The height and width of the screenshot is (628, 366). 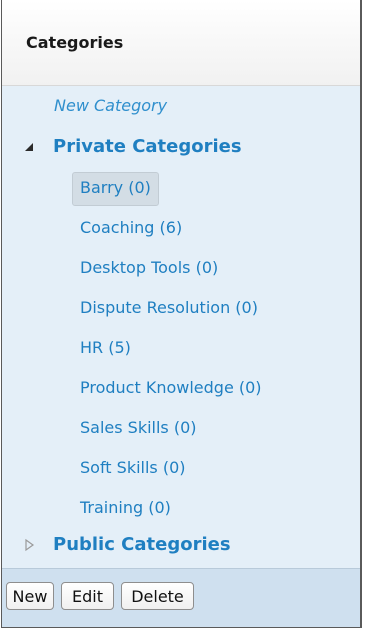 I want to click on delete-button: Delete, so click(x=157, y=596).